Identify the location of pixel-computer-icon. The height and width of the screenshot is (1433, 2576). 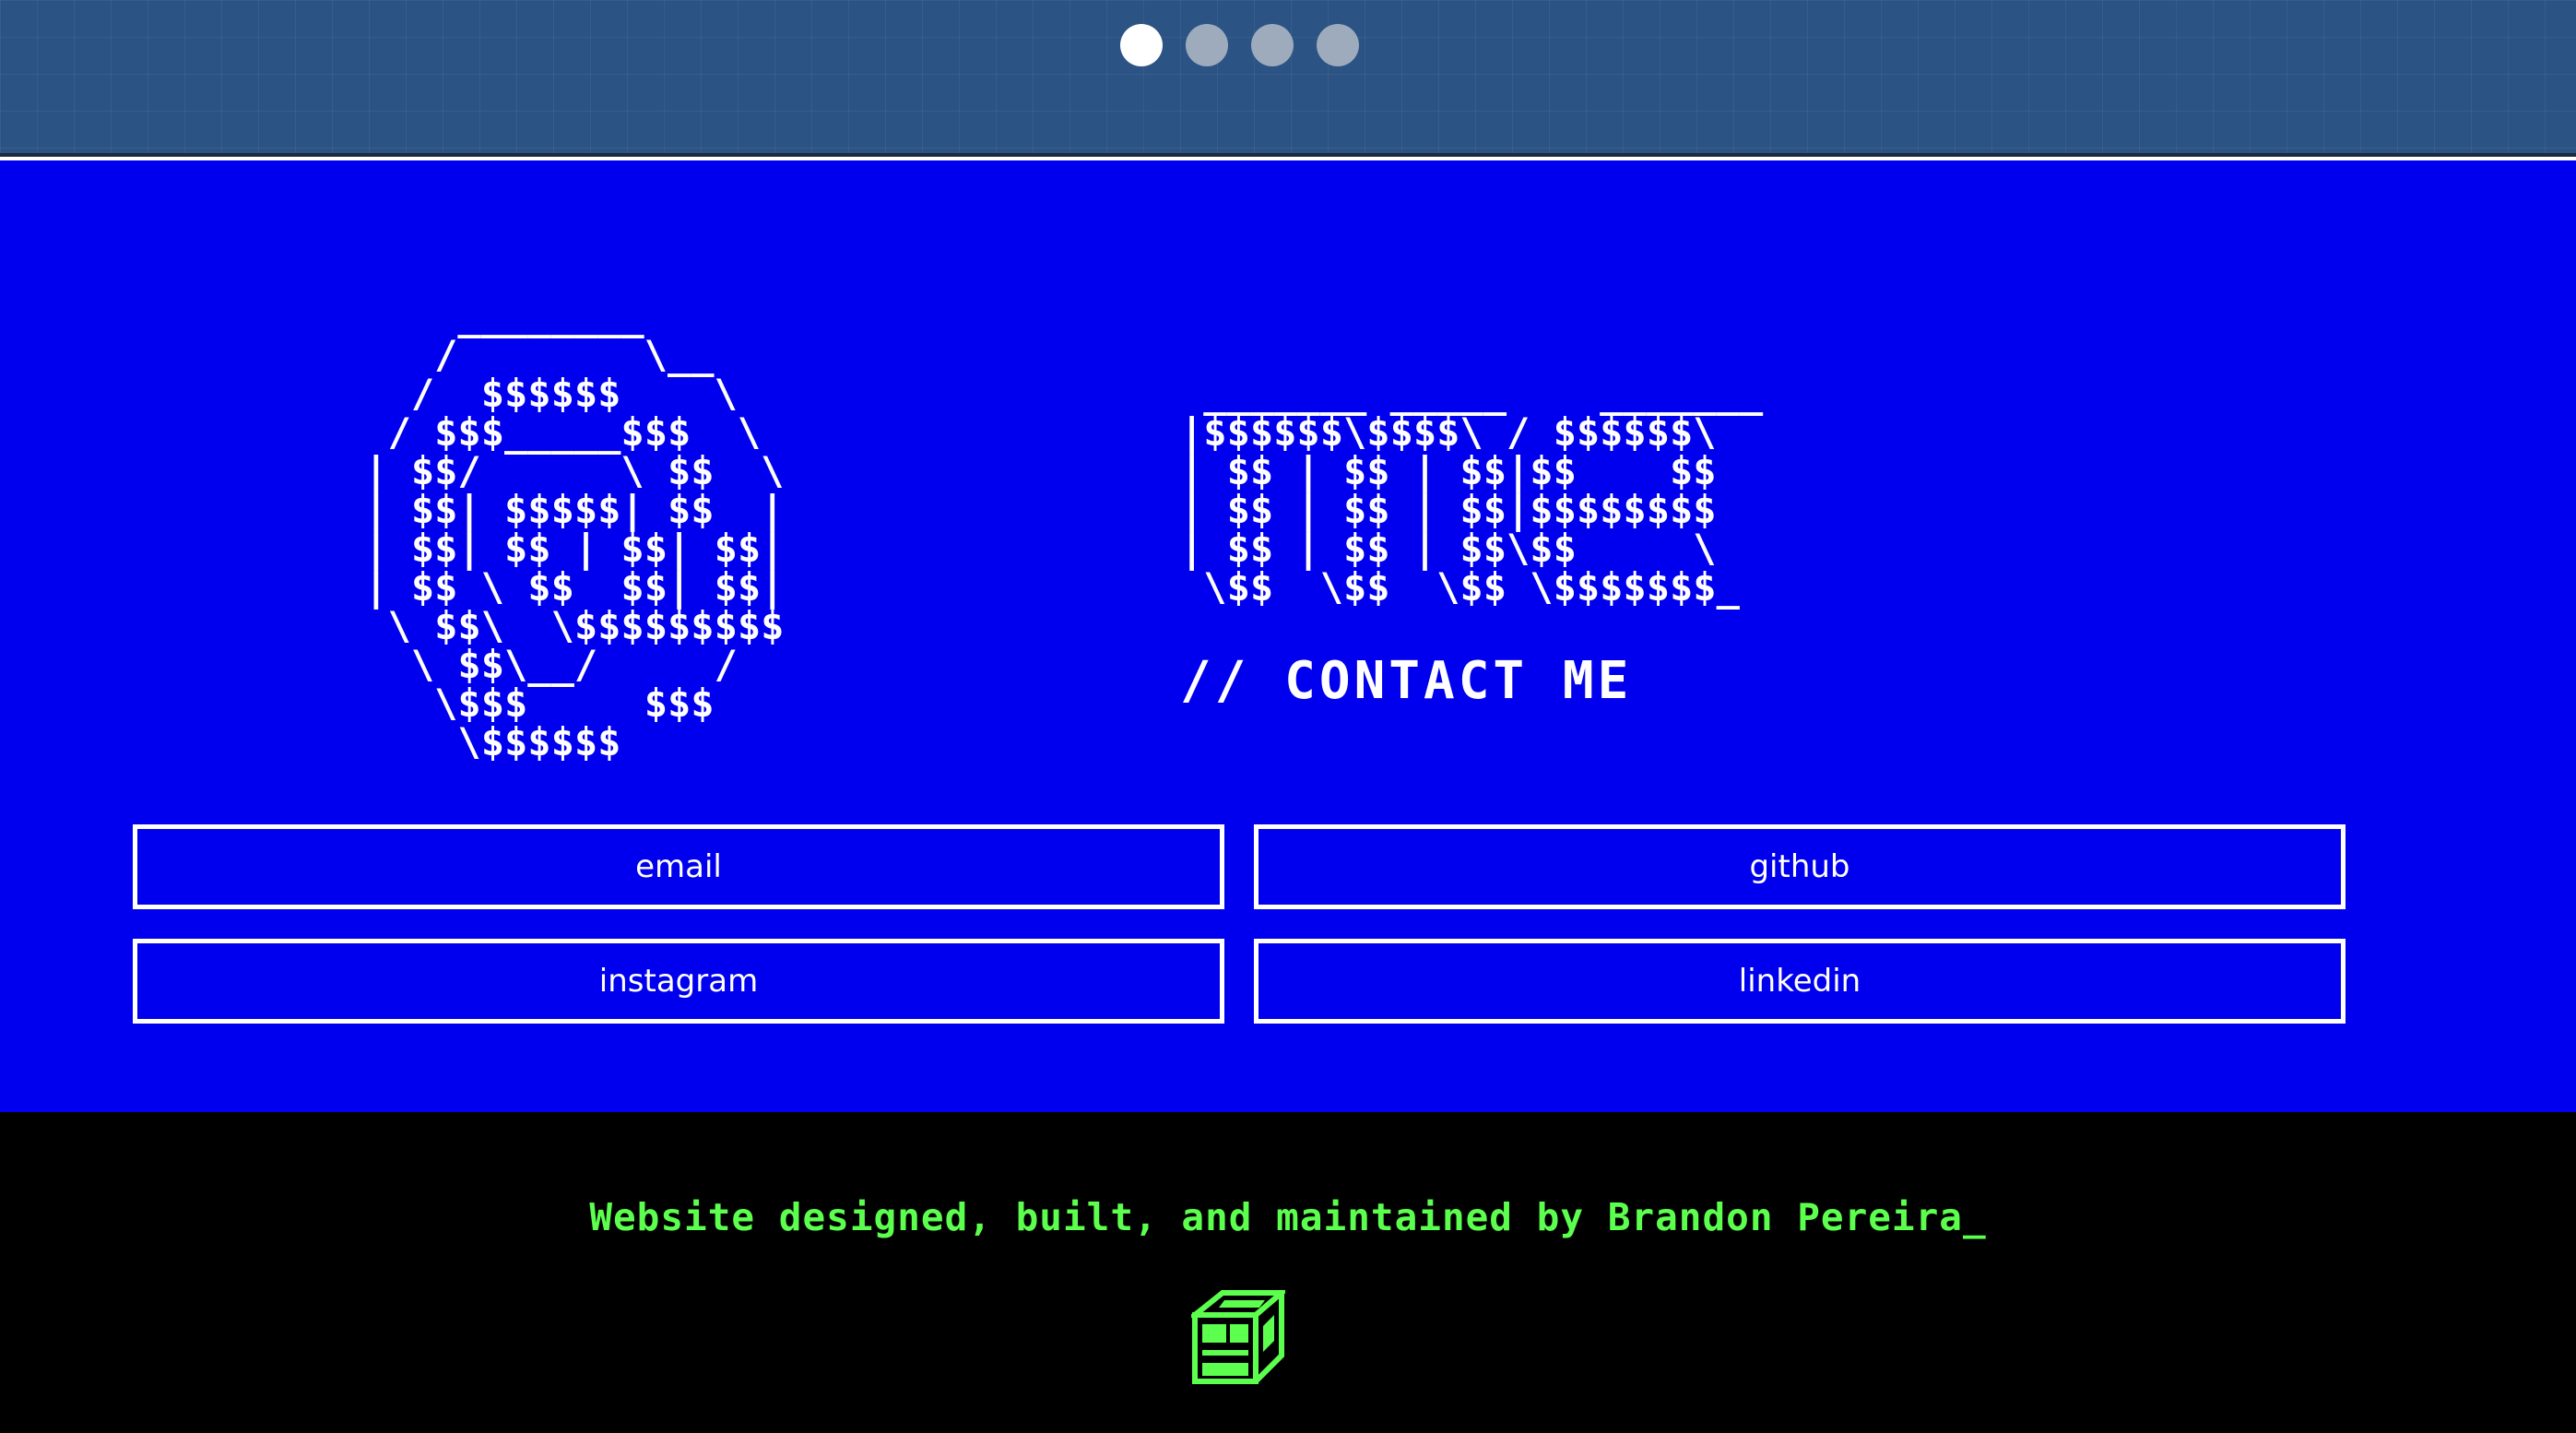
(1238, 1337).